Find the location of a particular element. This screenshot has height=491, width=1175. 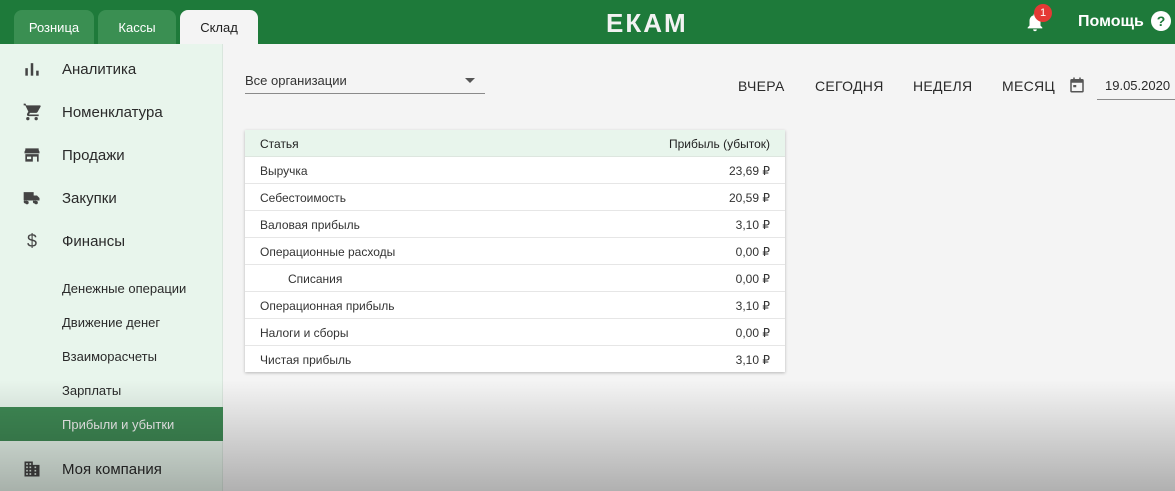

sidebar-subitem-label: Движение денег is located at coordinates (111, 322).